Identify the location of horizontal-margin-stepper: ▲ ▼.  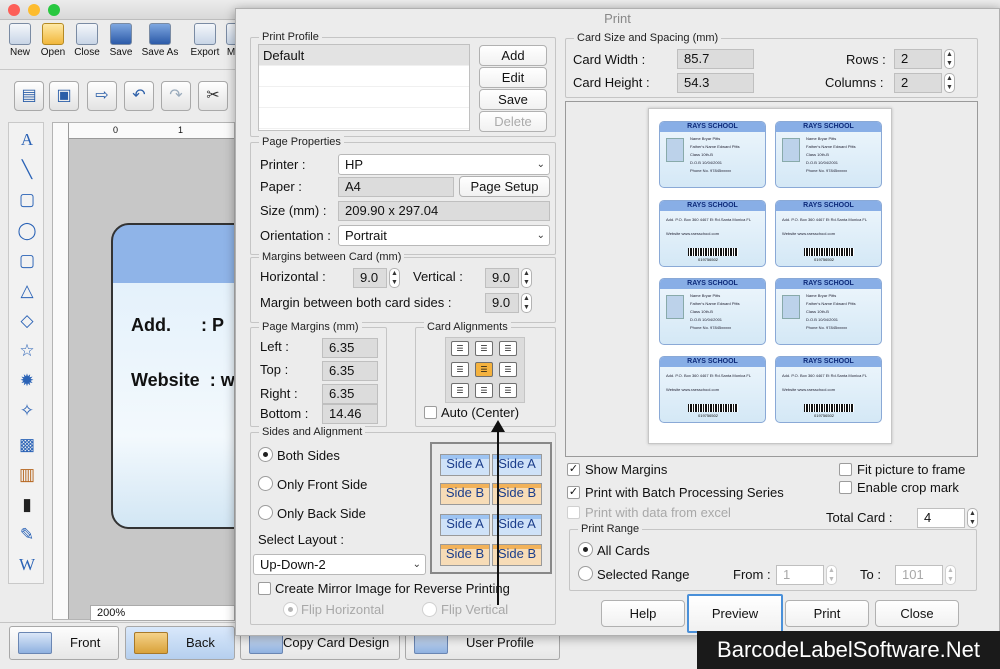
(394, 278).